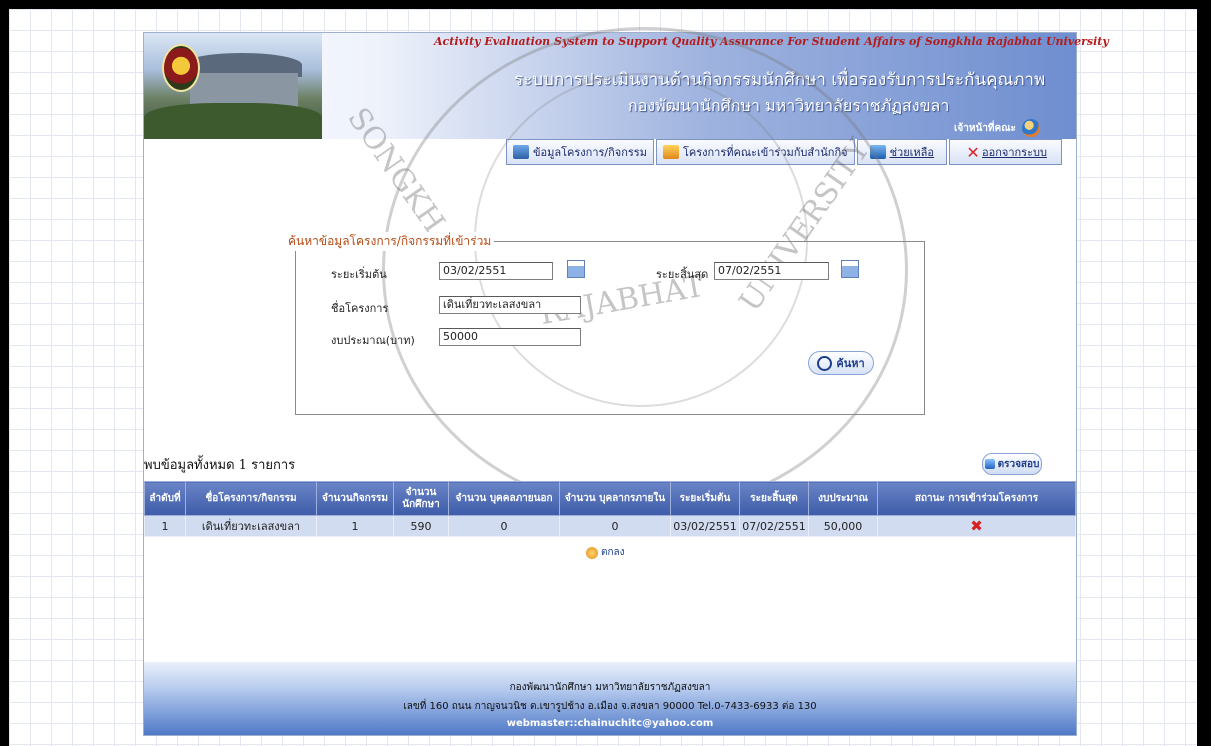  I want to click on search-button-label: ค้นหา, so click(850, 363).